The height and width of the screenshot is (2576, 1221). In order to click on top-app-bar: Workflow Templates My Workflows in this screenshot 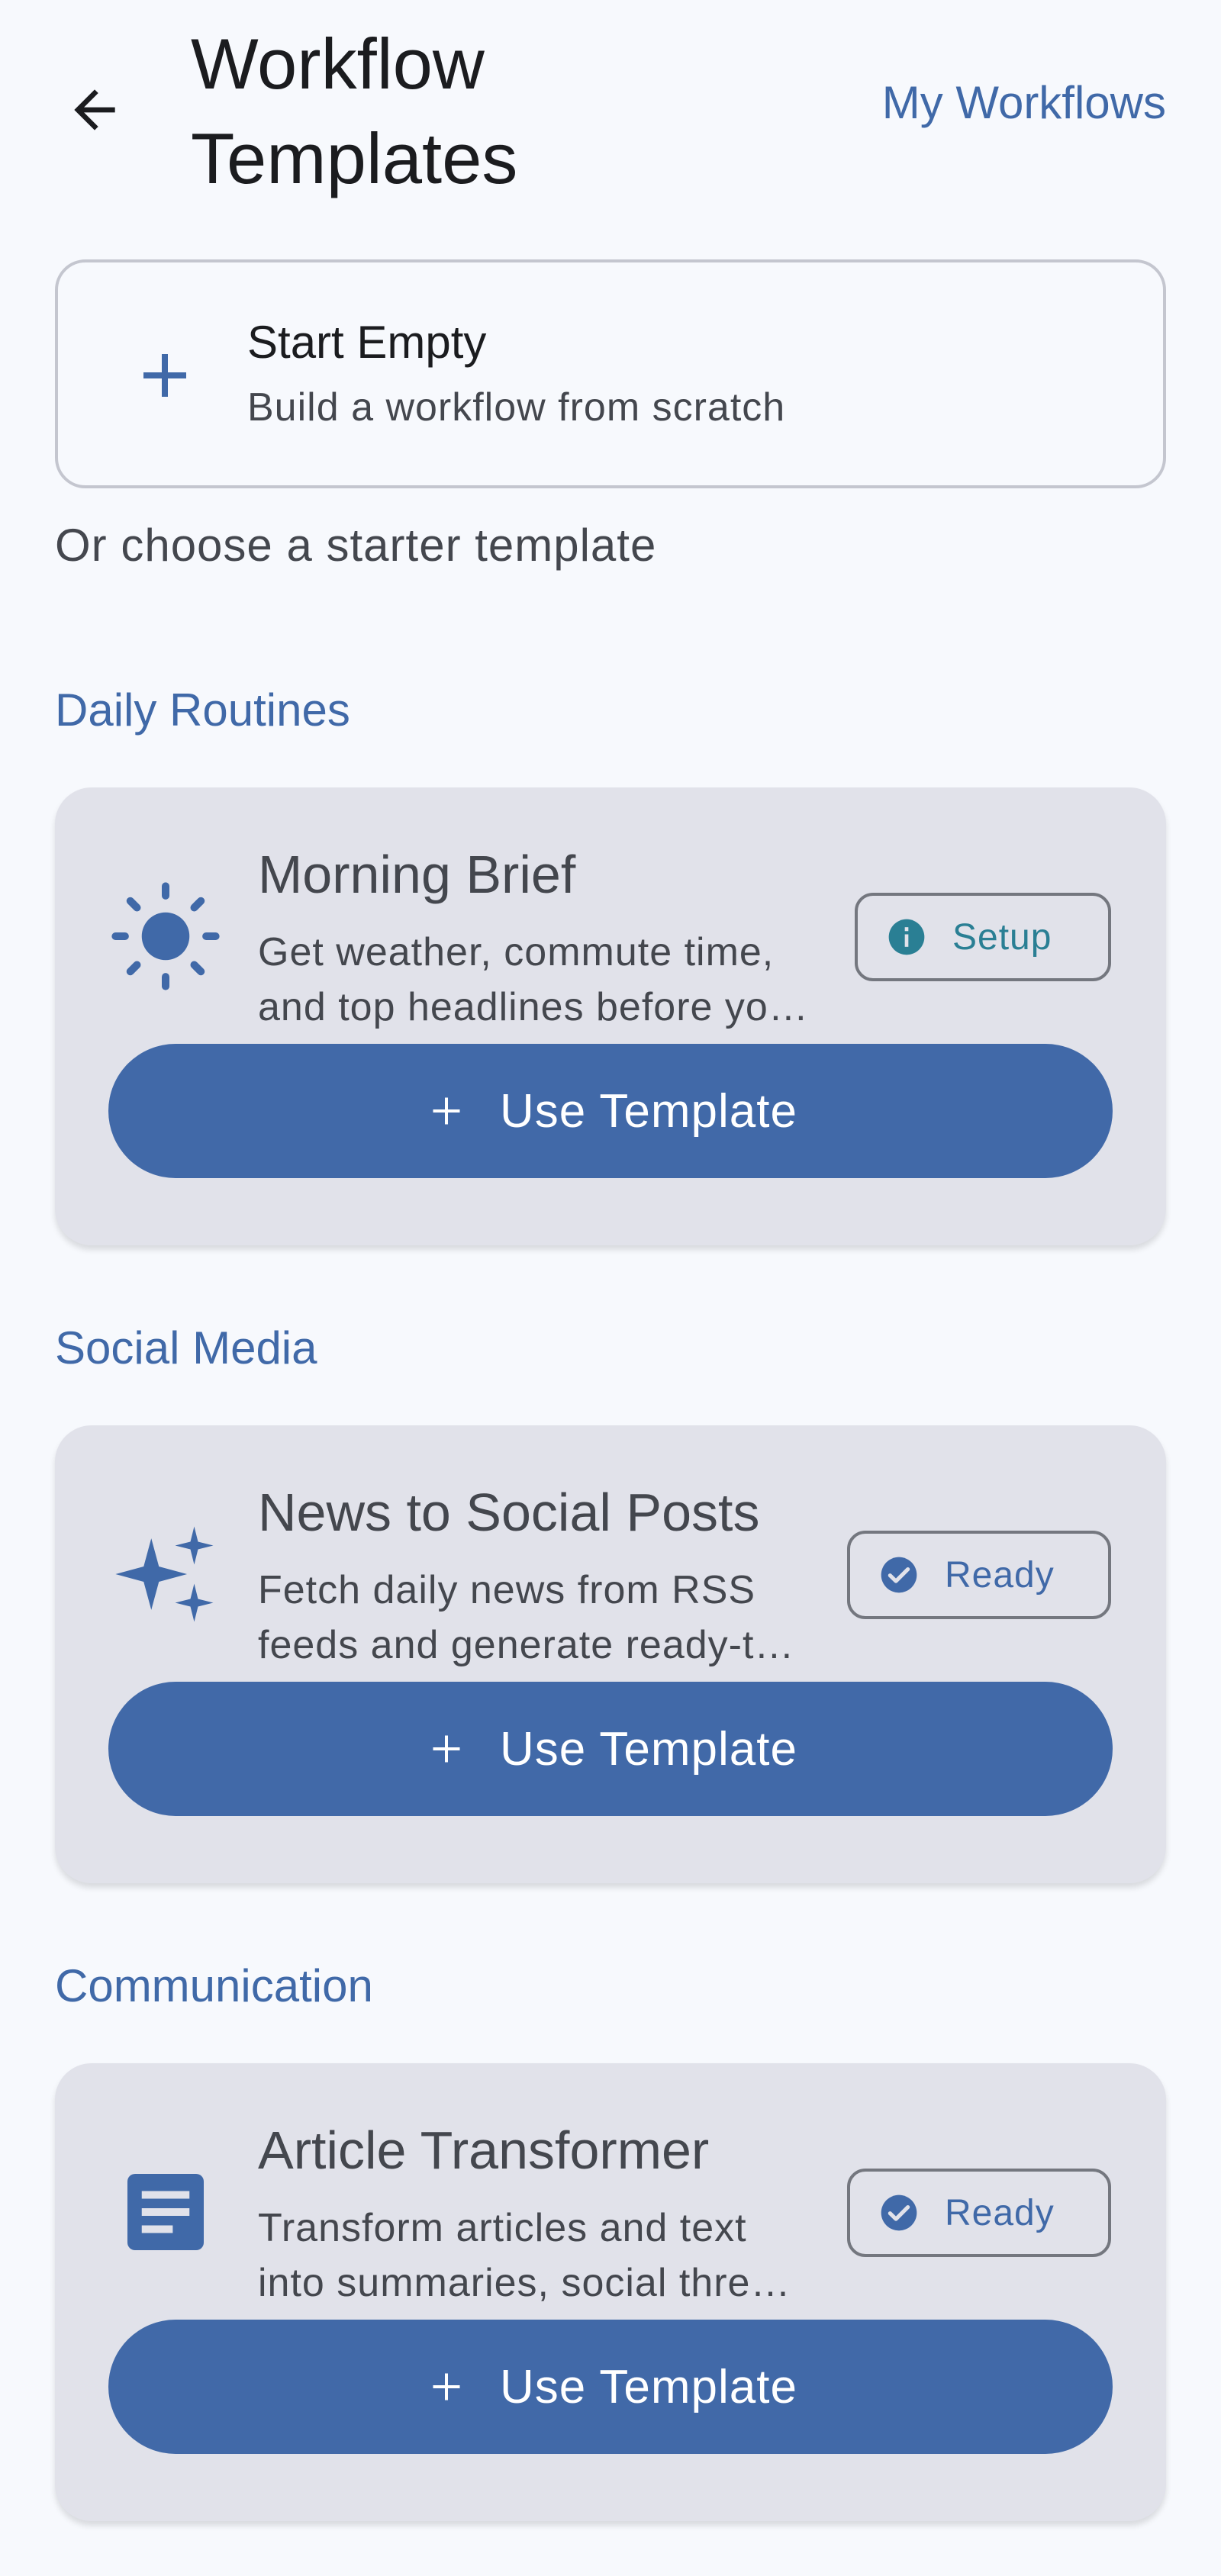, I will do `click(610, 110)`.